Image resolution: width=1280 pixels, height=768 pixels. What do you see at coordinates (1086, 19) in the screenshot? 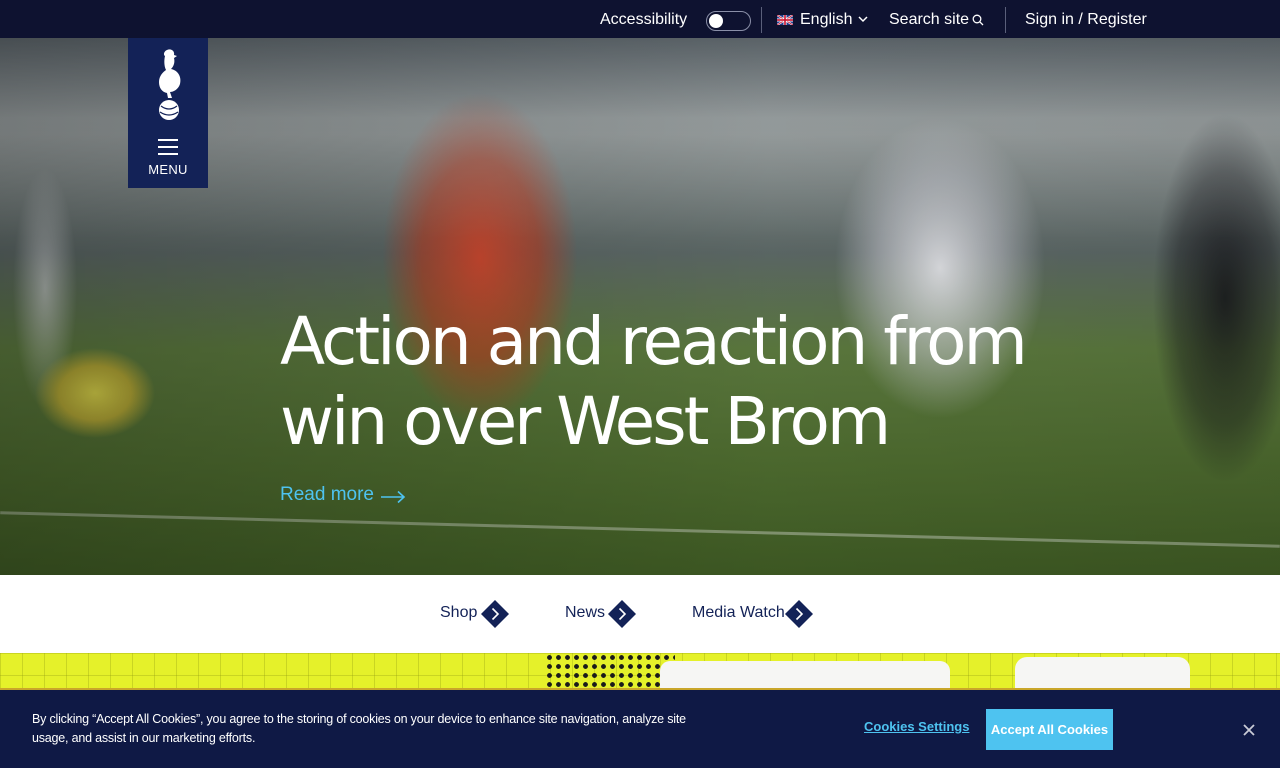
I see `sign-in-register-link: Sign in / Register` at bounding box center [1086, 19].